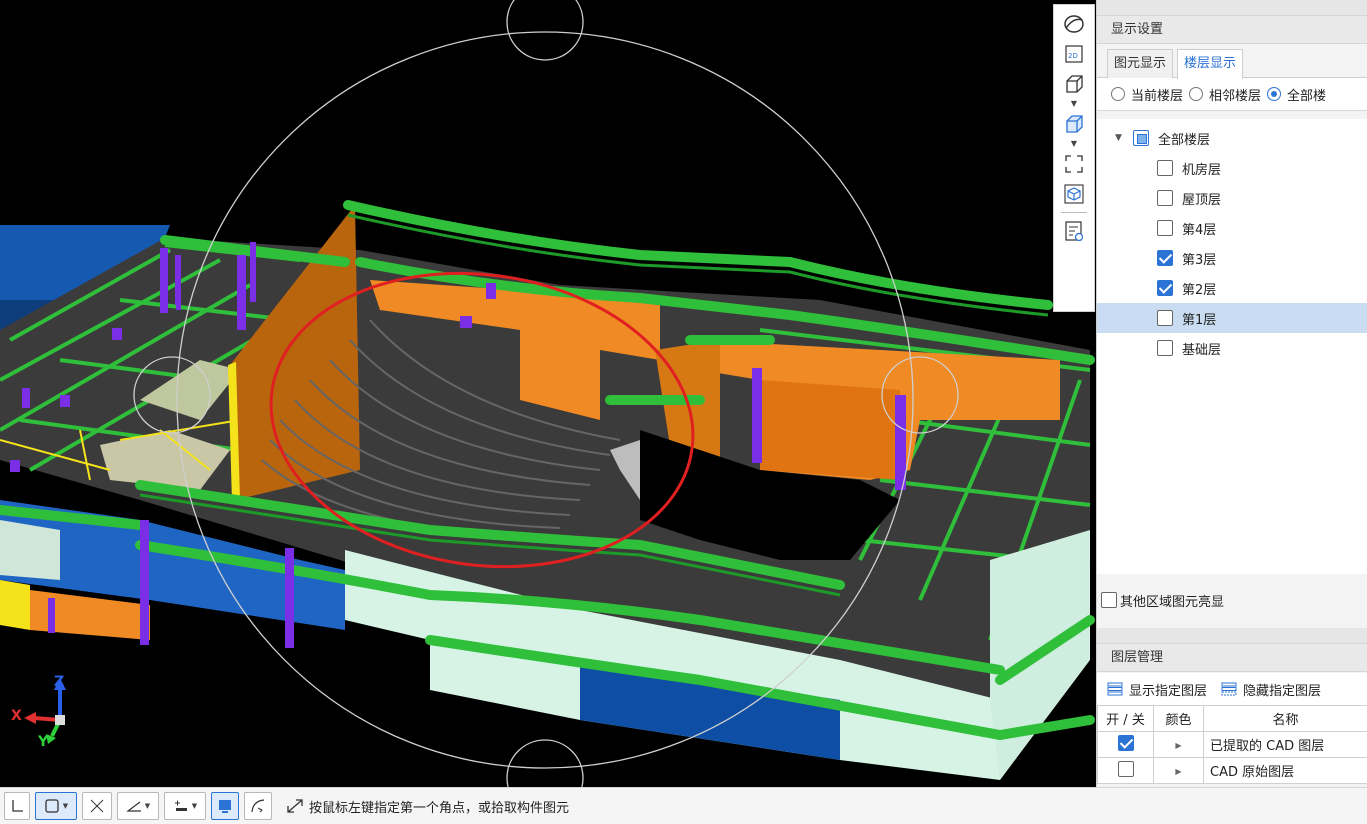  What do you see at coordinates (683, 805) in the screenshot?
I see `status-bar: ▼ ▼ ▼ 按鼠标左键指定第一个角点，或拾取构件图元` at bounding box center [683, 805].